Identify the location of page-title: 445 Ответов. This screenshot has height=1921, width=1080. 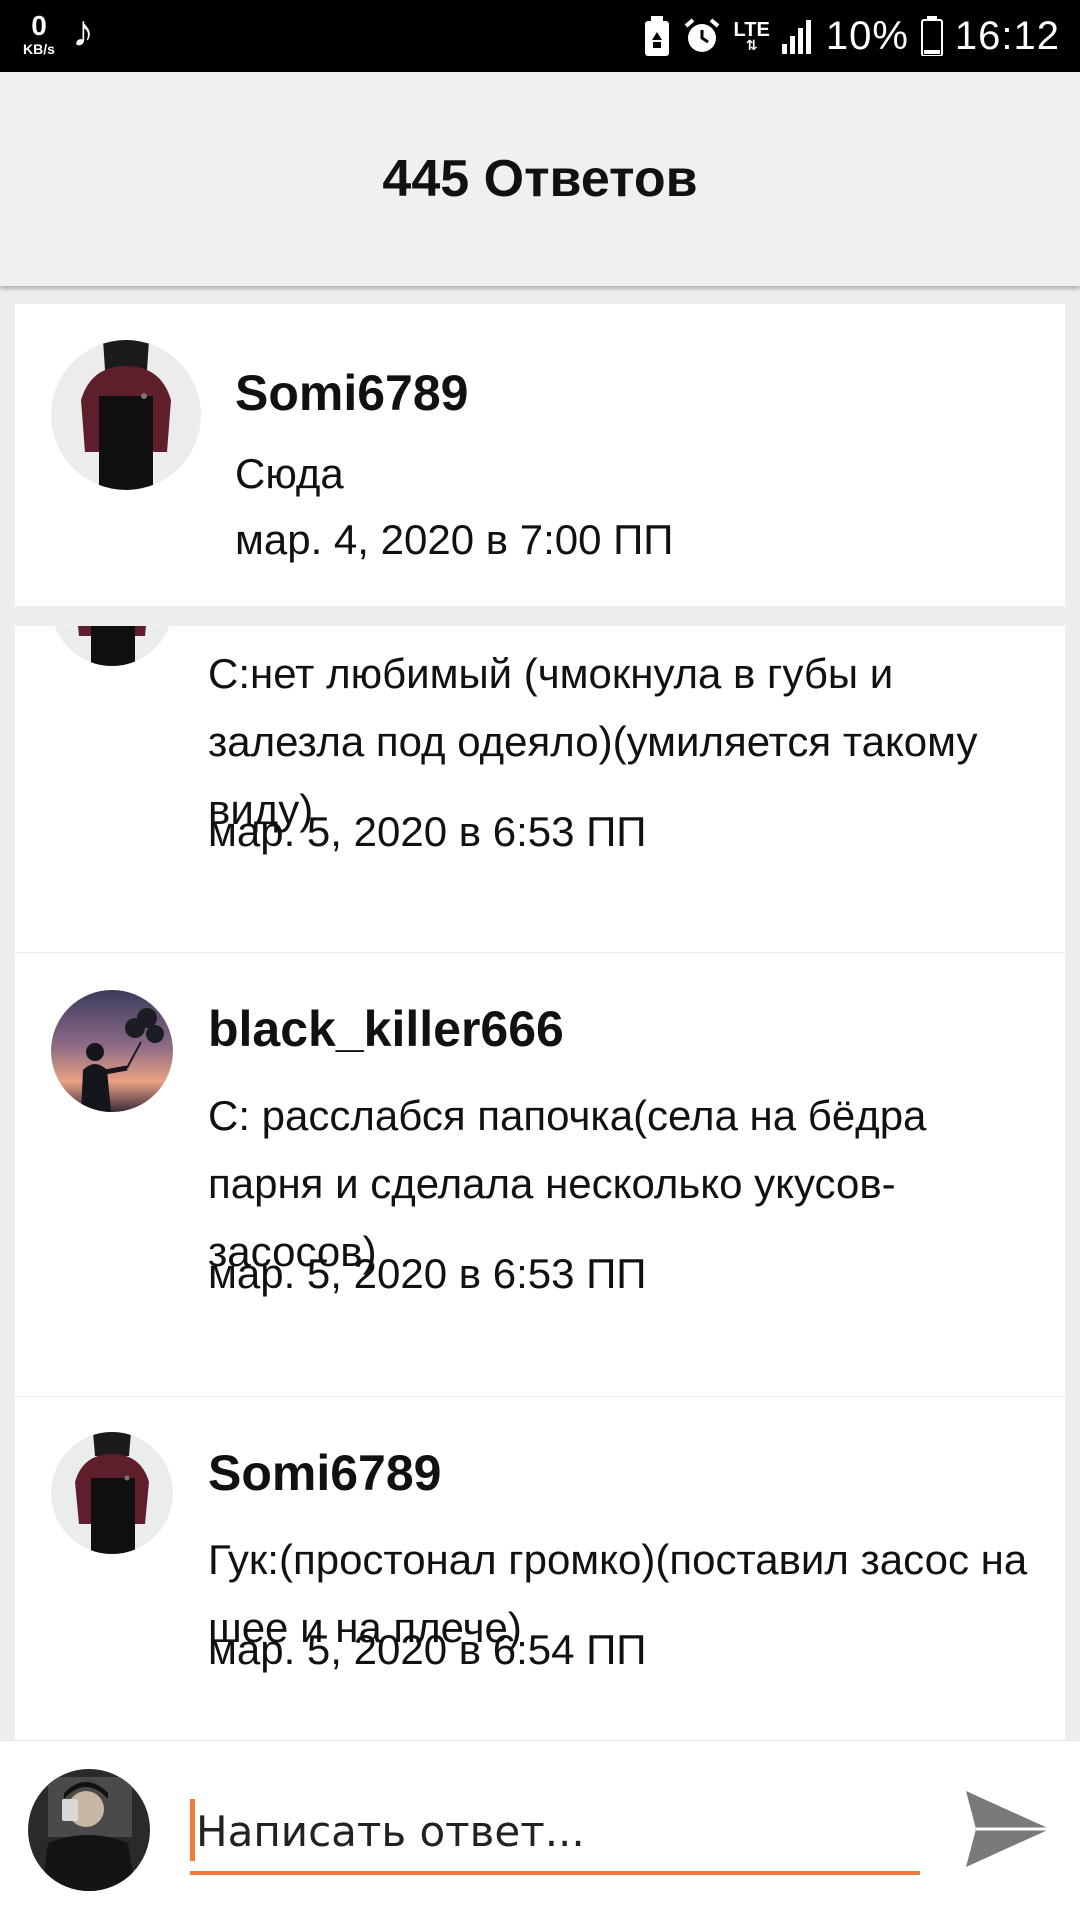
(540, 179).